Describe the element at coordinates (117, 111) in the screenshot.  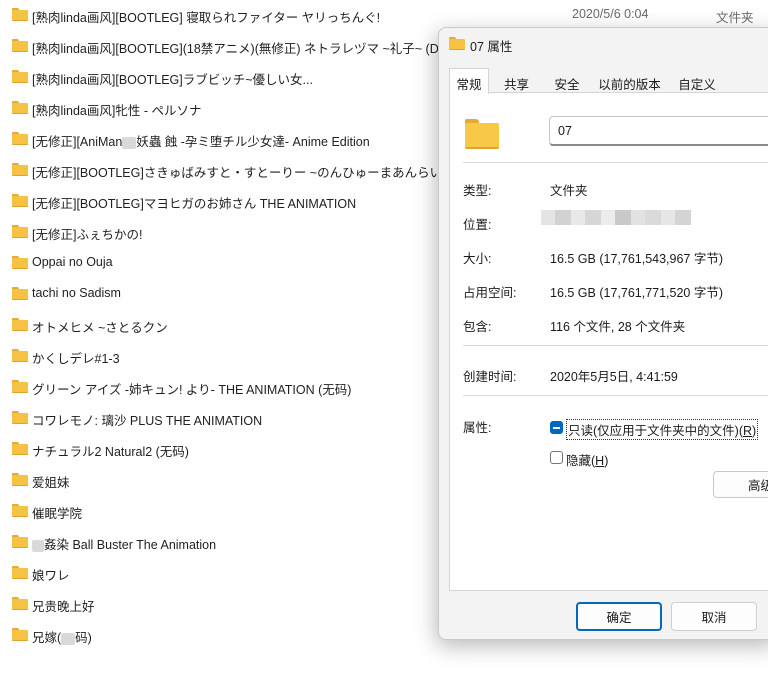
I see `file-name: [熟肉linda画风]牝性 - ペルソナ` at that location.